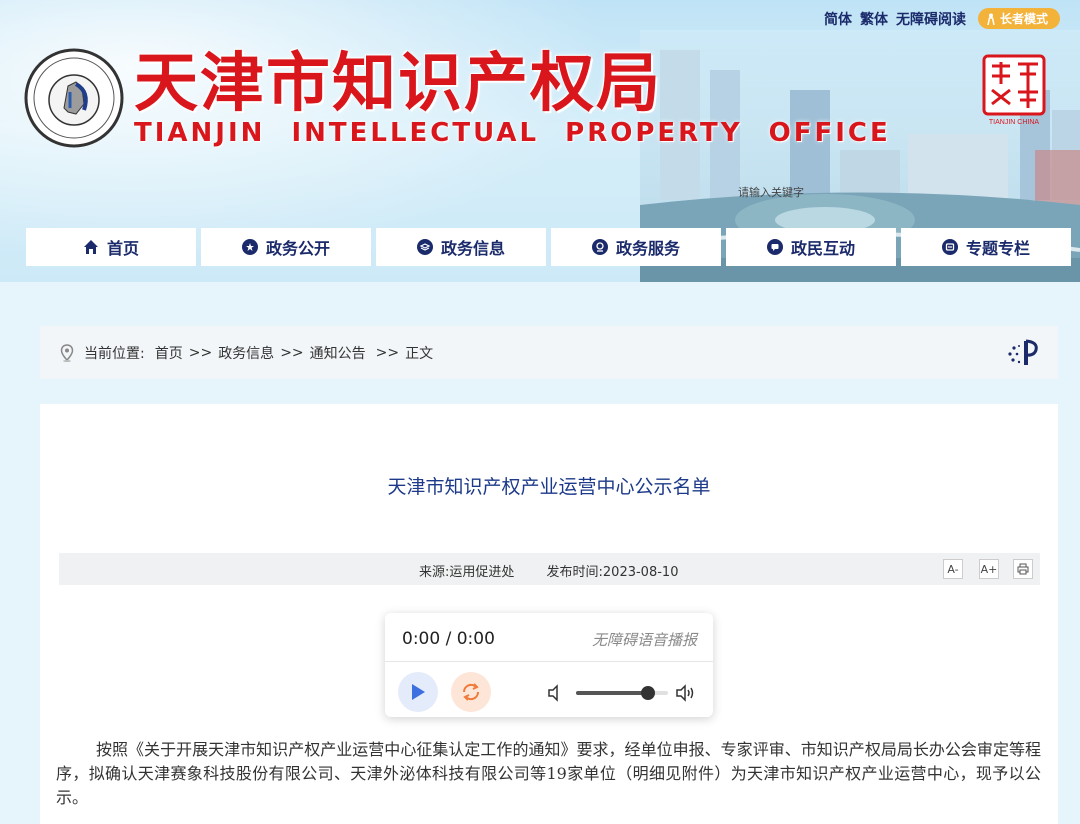 This screenshot has height=824, width=1080. I want to click on person-icon, so click(991, 19).